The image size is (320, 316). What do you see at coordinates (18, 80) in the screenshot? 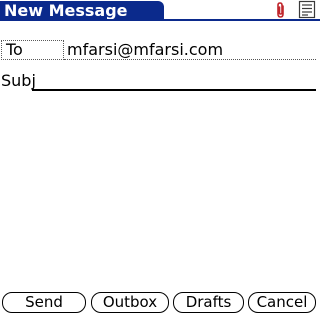
I see `subject-label: Subj` at bounding box center [18, 80].